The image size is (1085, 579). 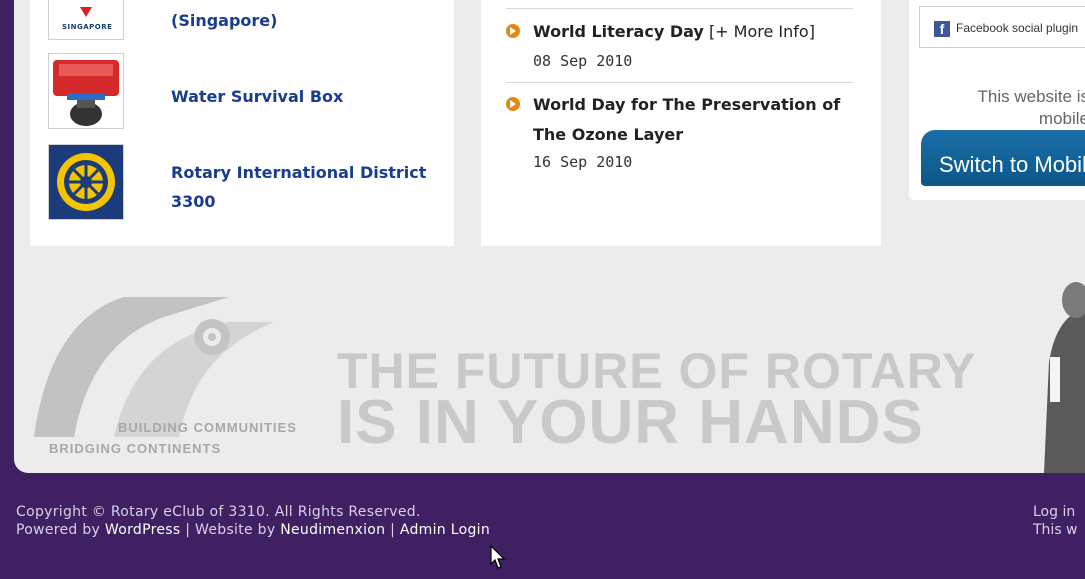 What do you see at coordinates (86, 91) in the screenshot?
I see `water-survival-box-icon` at bounding box center [86, 91].